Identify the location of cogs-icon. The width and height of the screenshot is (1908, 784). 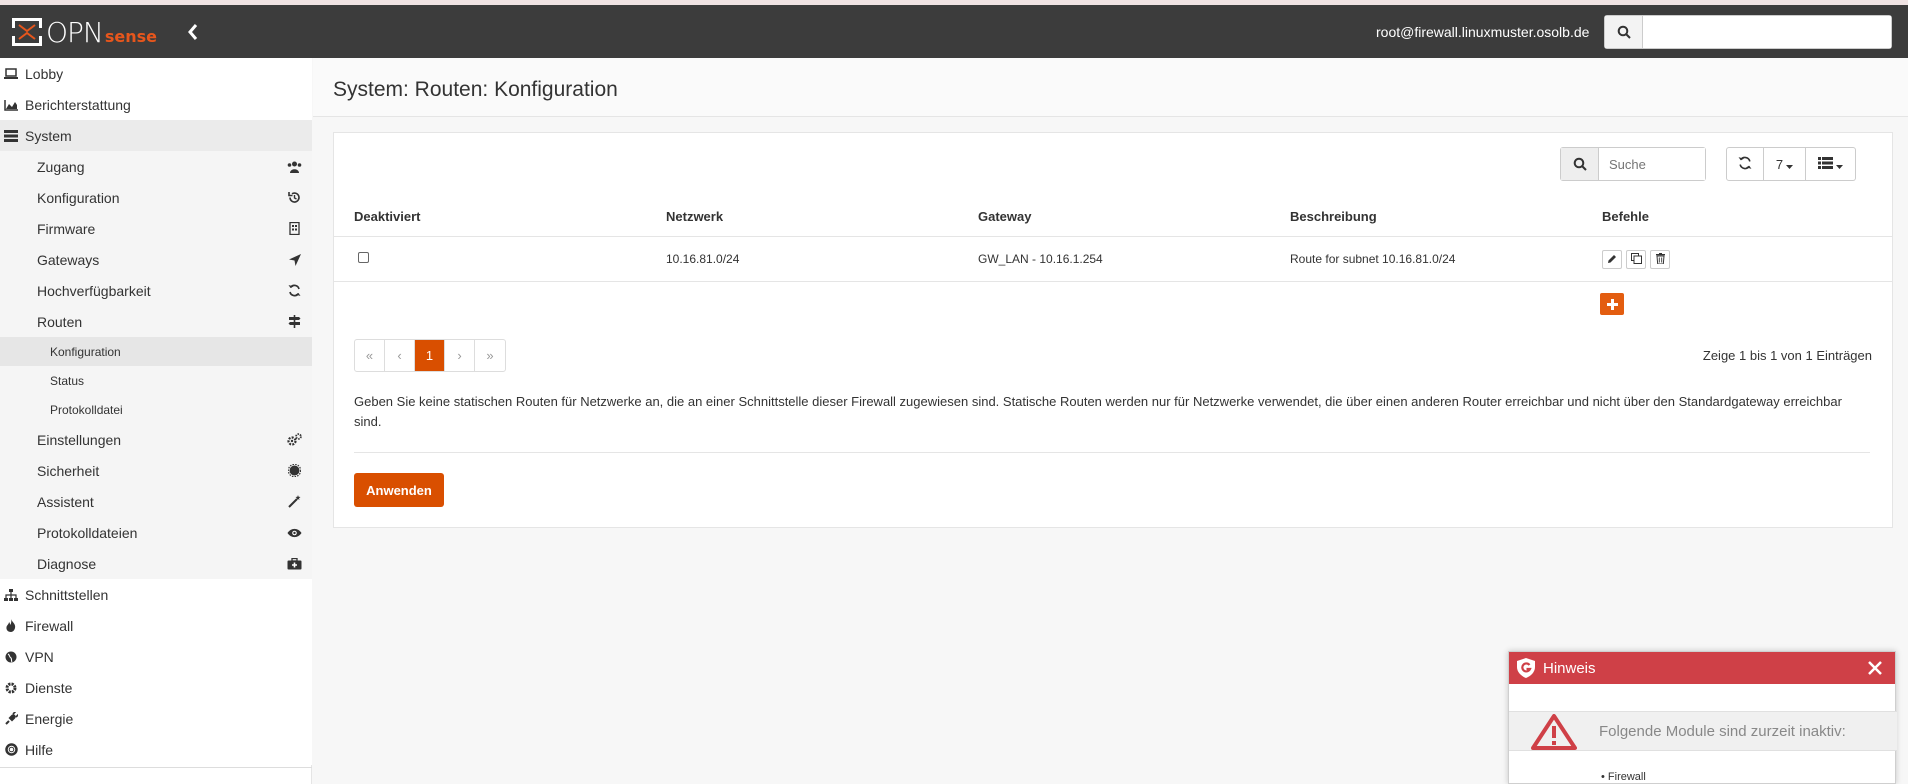
(294, 439).